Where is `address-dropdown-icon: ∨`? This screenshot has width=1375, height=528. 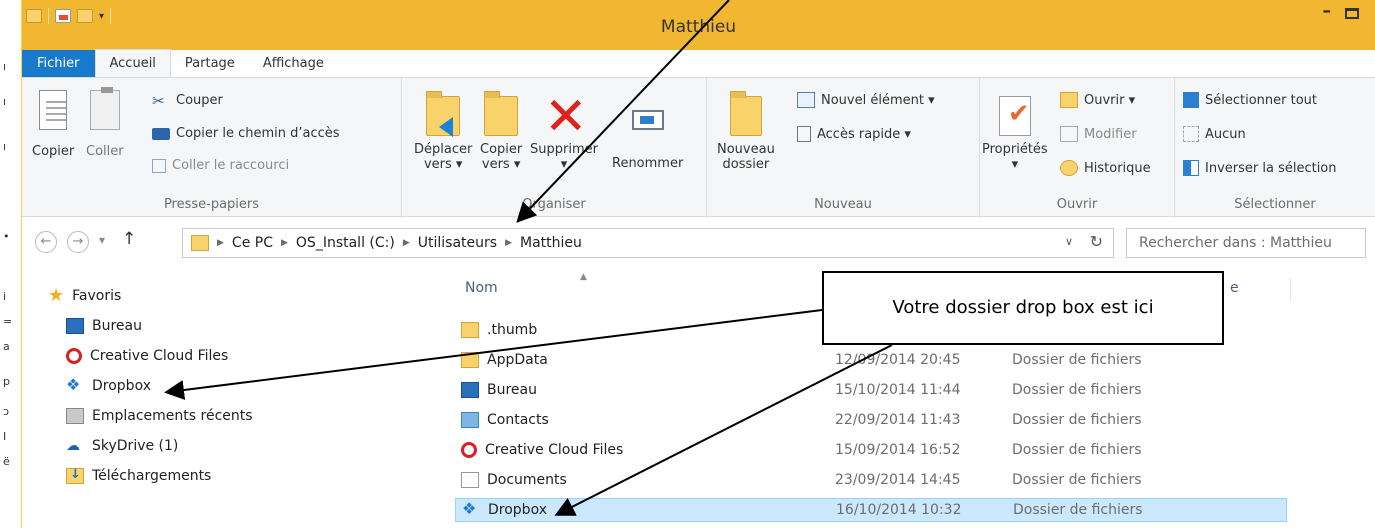 address-dropdown-icon: ∨ is located at coordinates (1069, 241).